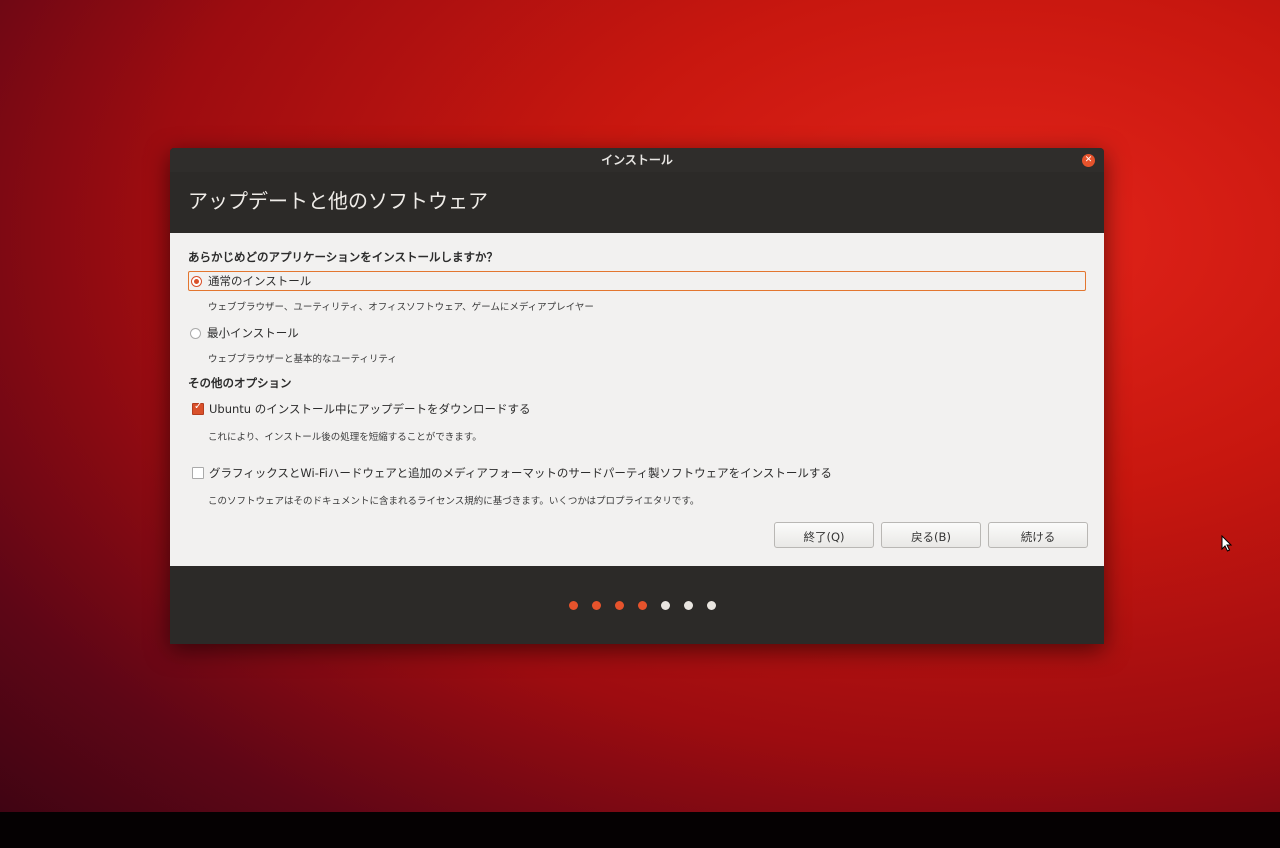 This screenshot has width=1280, height=848. What do you see at coordinates (824, 535) in the screenshot?
I see `quit-button: 終了(Q)` at bounding box center [824, 535].